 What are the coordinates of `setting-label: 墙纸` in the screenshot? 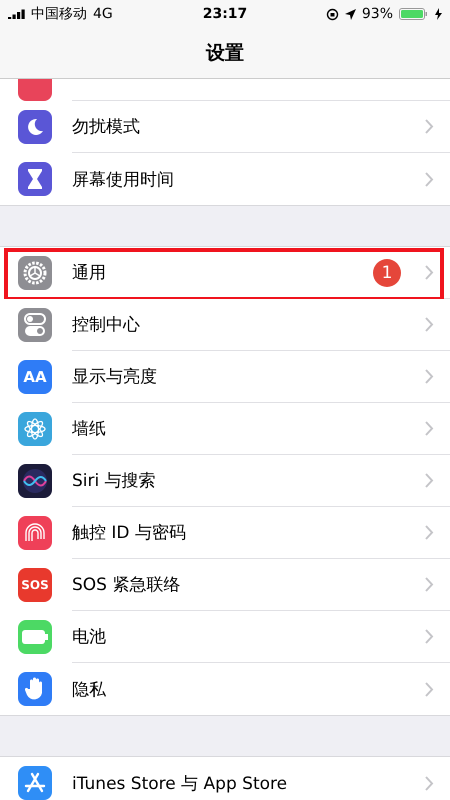 It's located at (89, 429).